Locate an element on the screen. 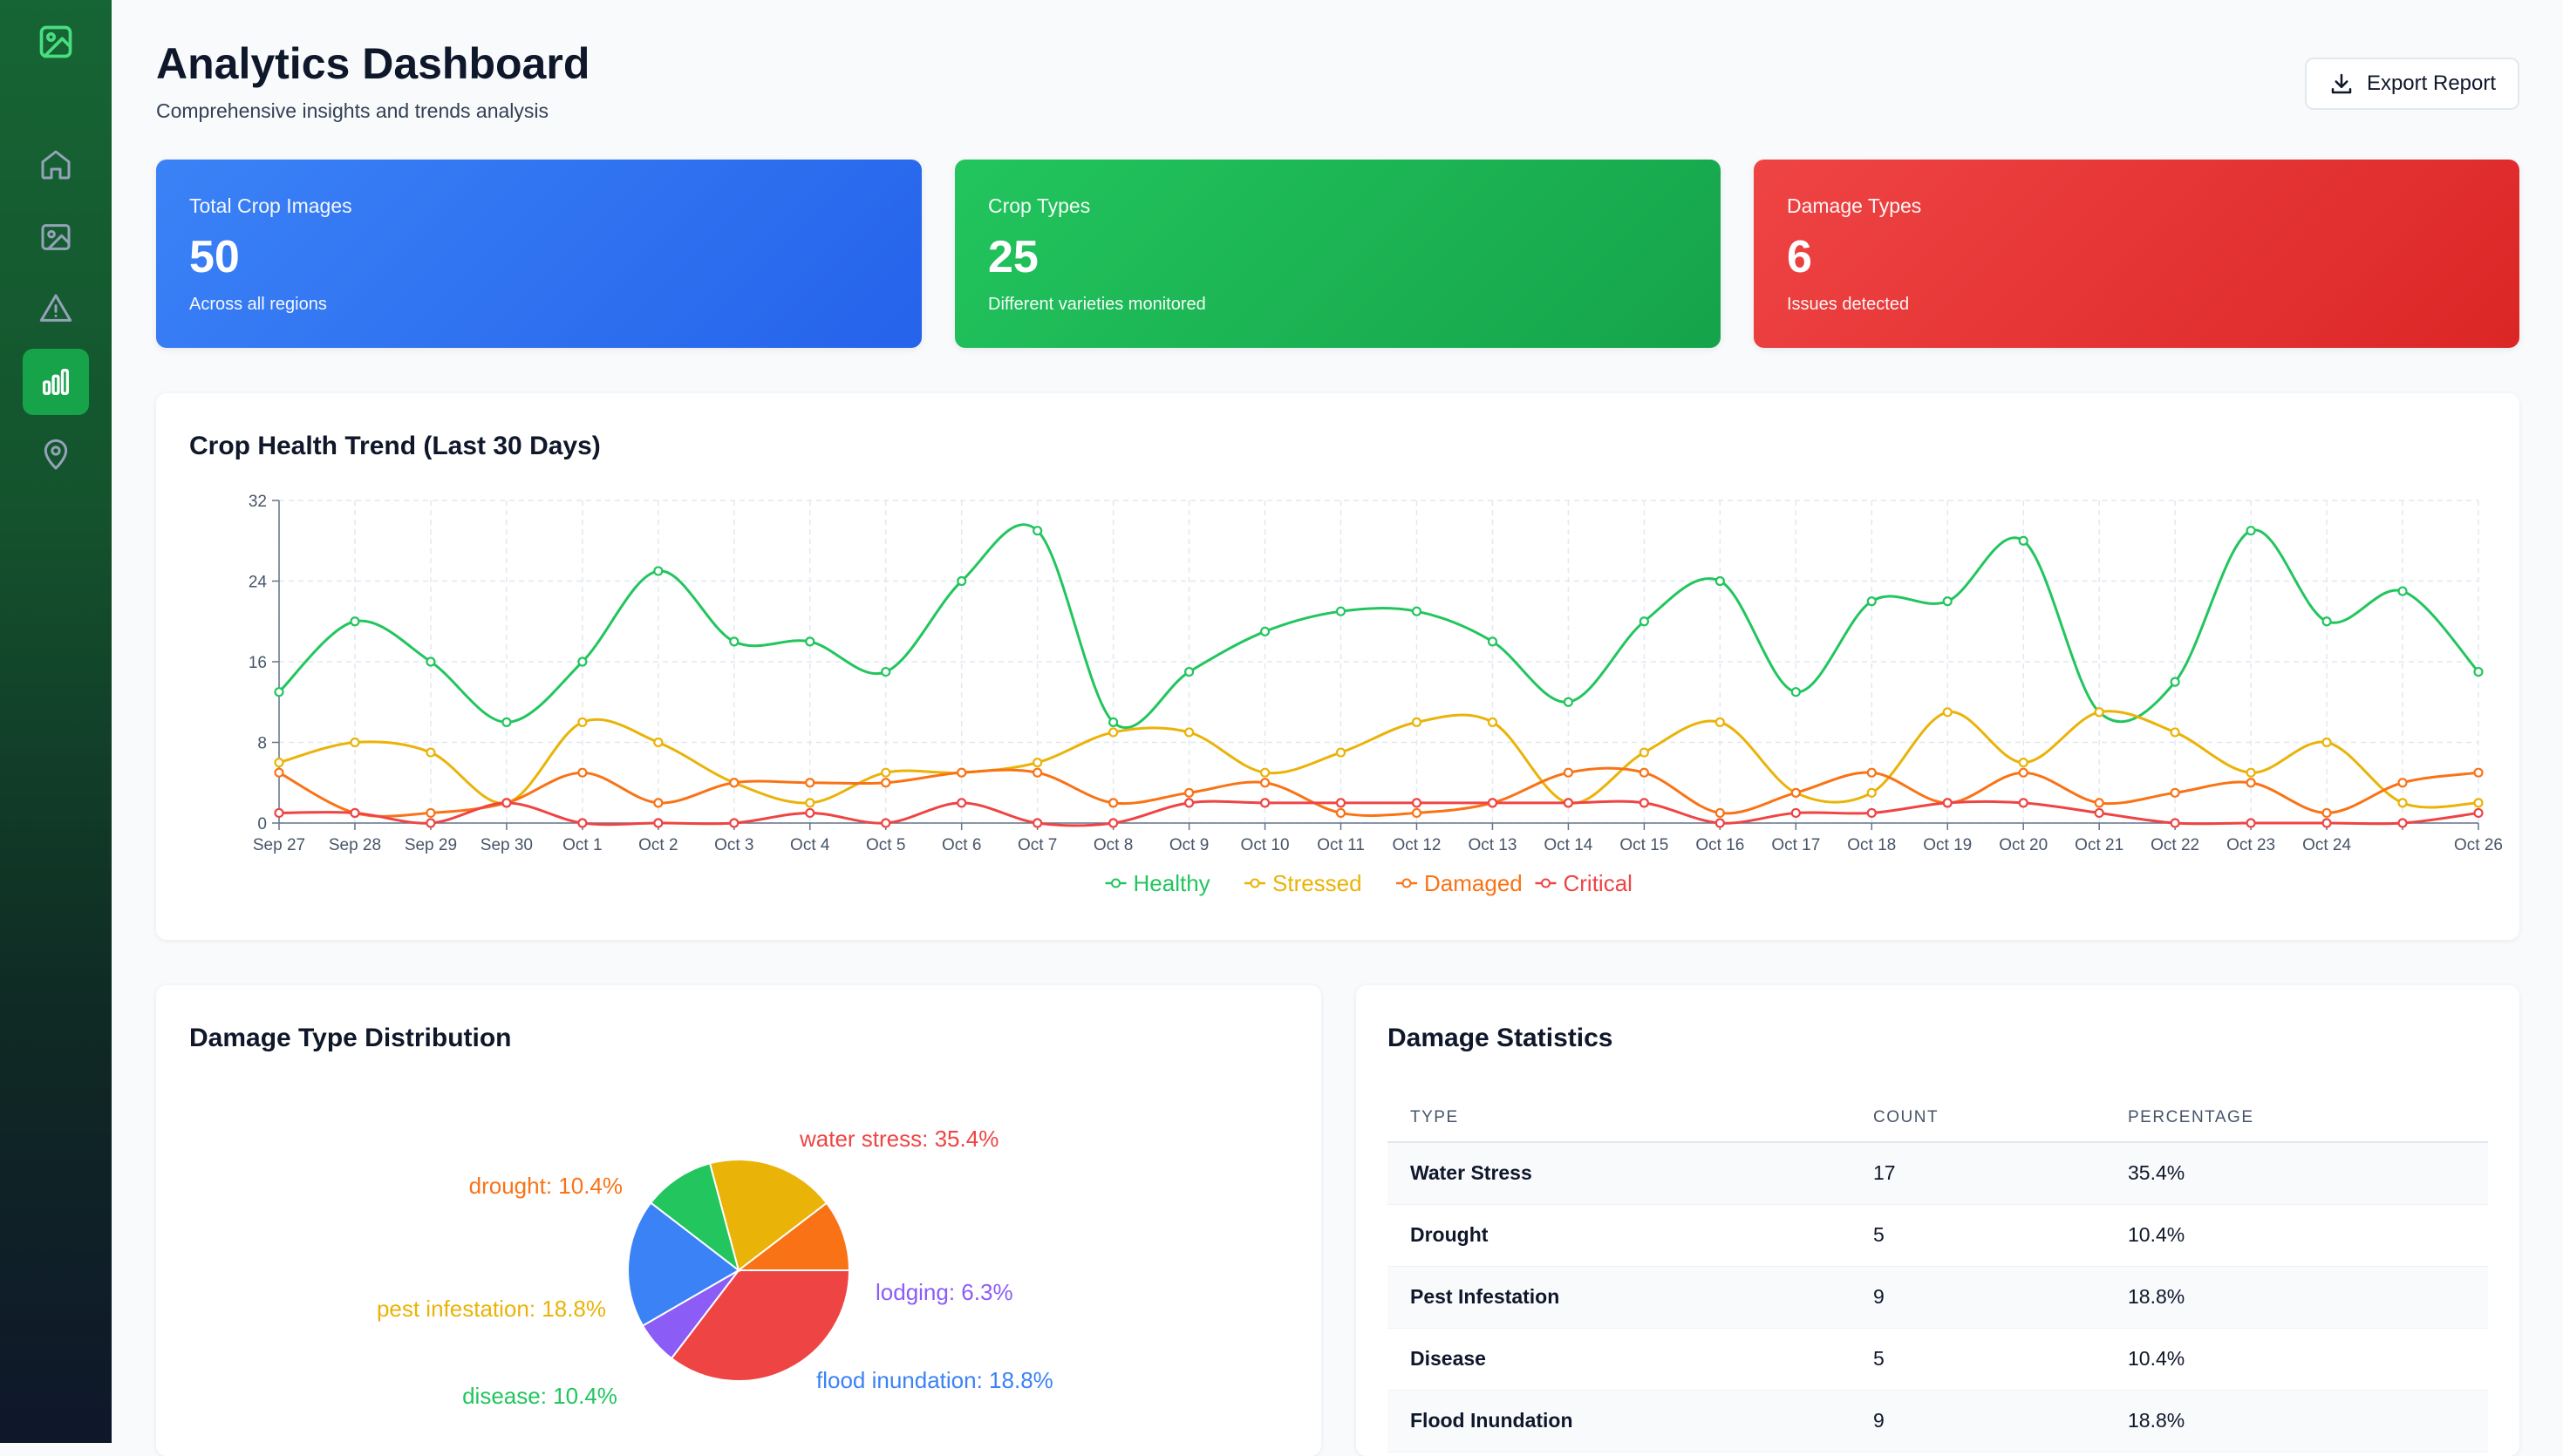 The height and width of the screenshot is (1456, 2563). export-report-button: Export Report is located at coordinates (2412, 84).